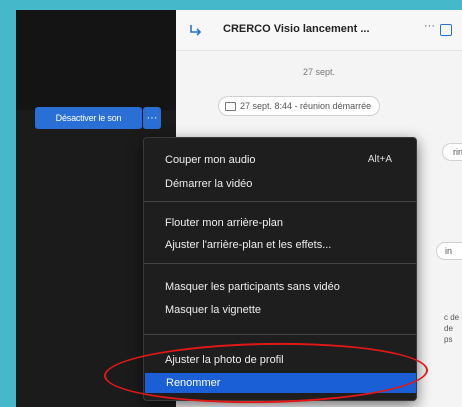 The height and width of the screenshot is (407, 462). I want to click on unmute-button: Désactiver le son, so click(88, 118).